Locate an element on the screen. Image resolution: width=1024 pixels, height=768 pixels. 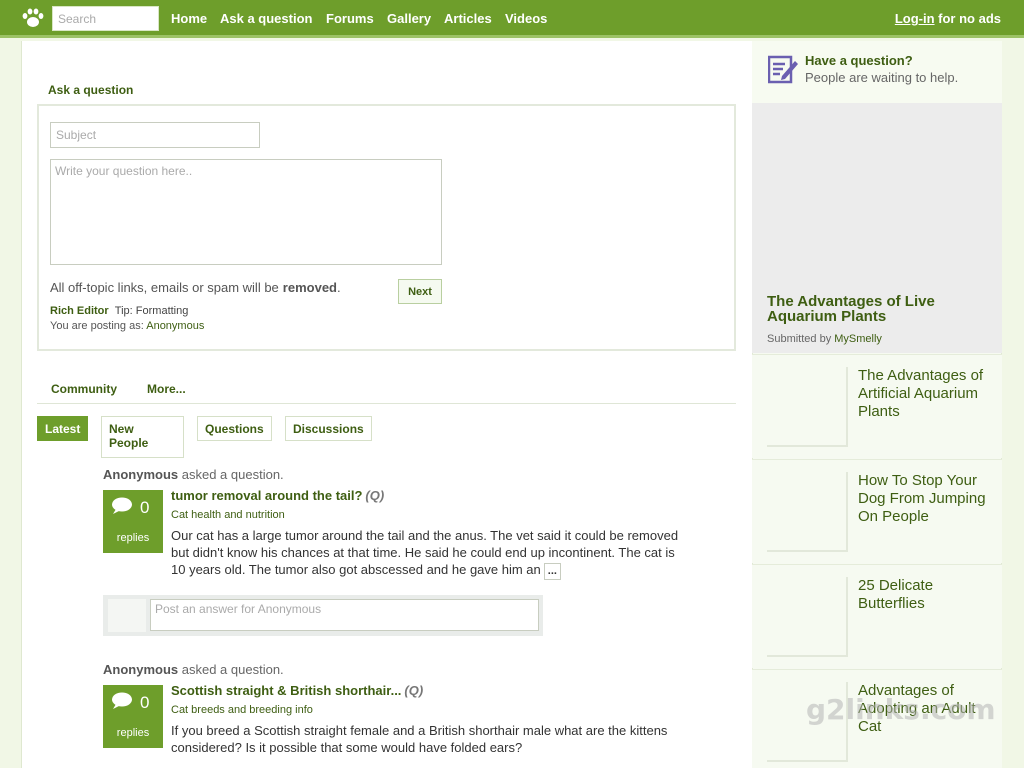
answer-input is located at coordinates (344, 615).